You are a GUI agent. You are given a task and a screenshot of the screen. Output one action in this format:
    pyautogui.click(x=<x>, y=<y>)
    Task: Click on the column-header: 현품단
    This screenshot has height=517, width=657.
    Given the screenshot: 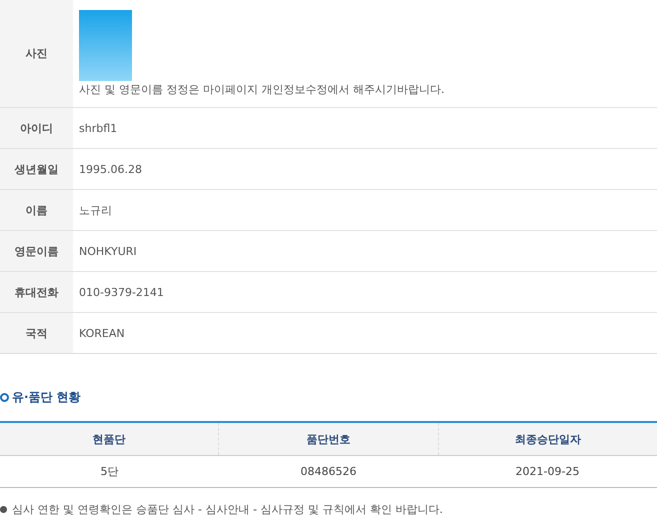 What is the action you would take?
    pyautogui.click(x=109, y=440)
    